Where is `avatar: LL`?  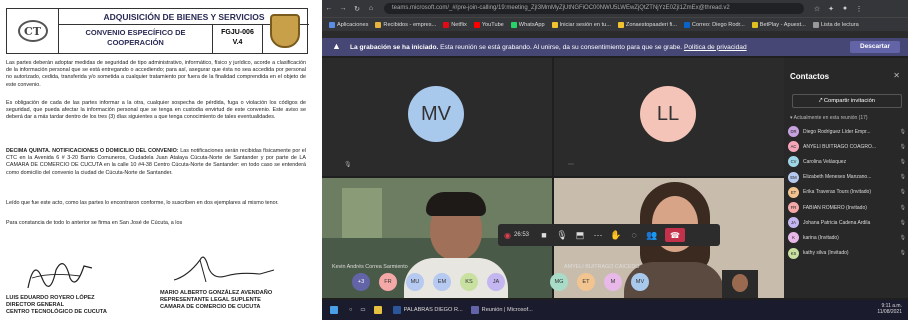 avatar: LL is located at coordinates (668, 114).